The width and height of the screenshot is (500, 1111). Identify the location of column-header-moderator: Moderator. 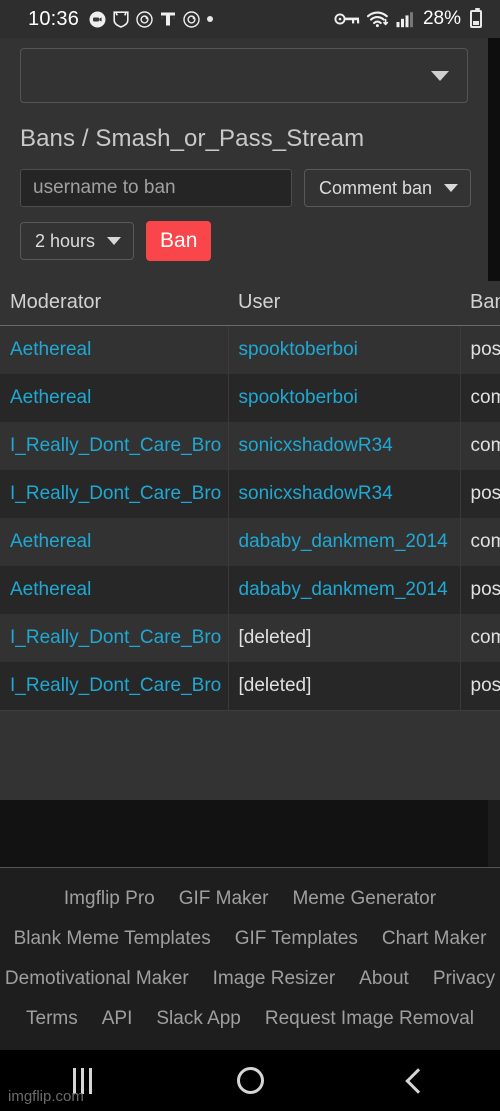
(114, 303).